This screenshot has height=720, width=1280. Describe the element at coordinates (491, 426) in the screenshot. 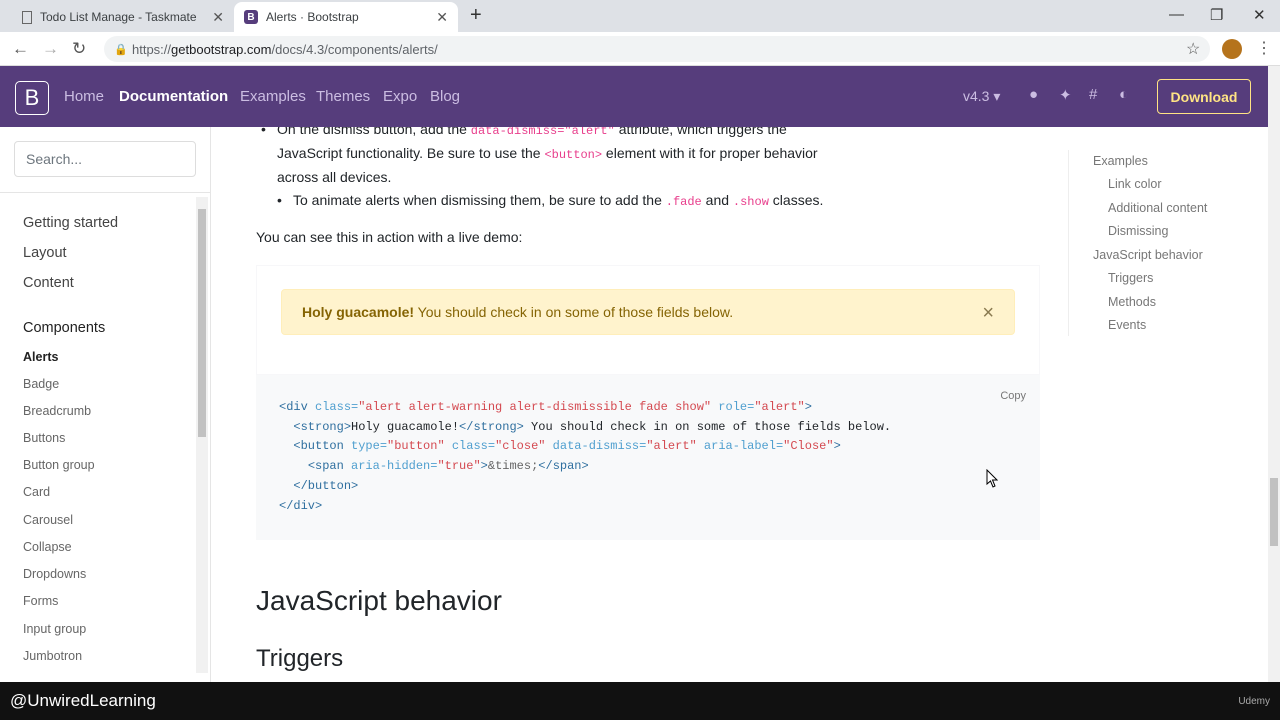

I see `code-token-tag: </strong>` at that location.